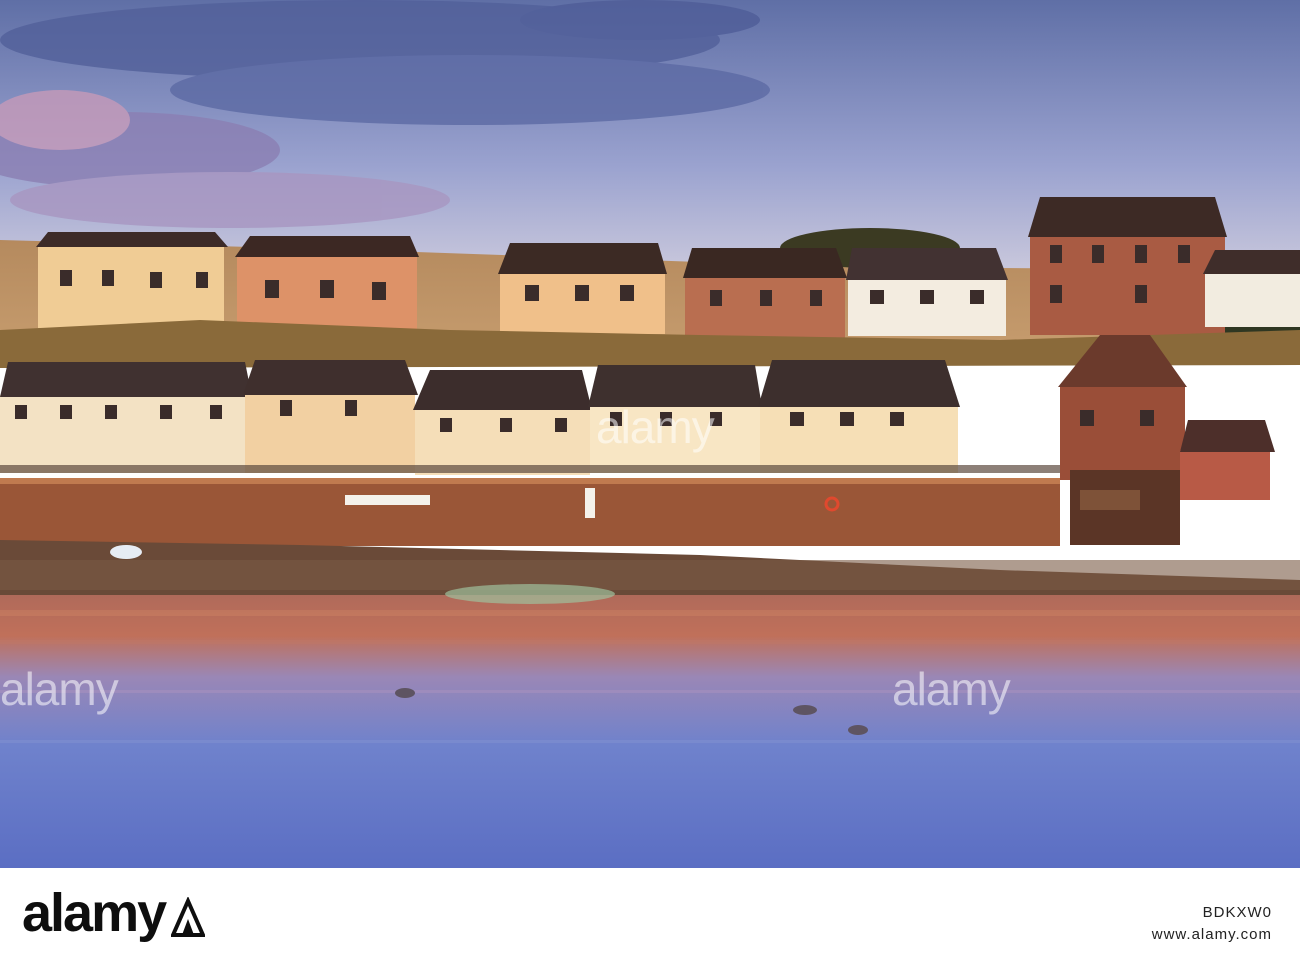 The image size is (1300, 956). I want to click on dinghy, so click(126, 552).